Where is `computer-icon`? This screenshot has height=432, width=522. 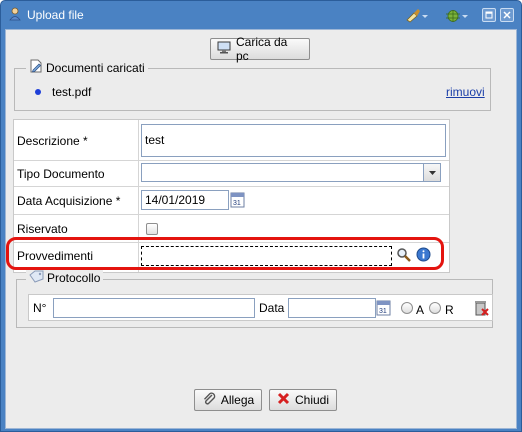
computer-icon is located at coordinates (224, 49).